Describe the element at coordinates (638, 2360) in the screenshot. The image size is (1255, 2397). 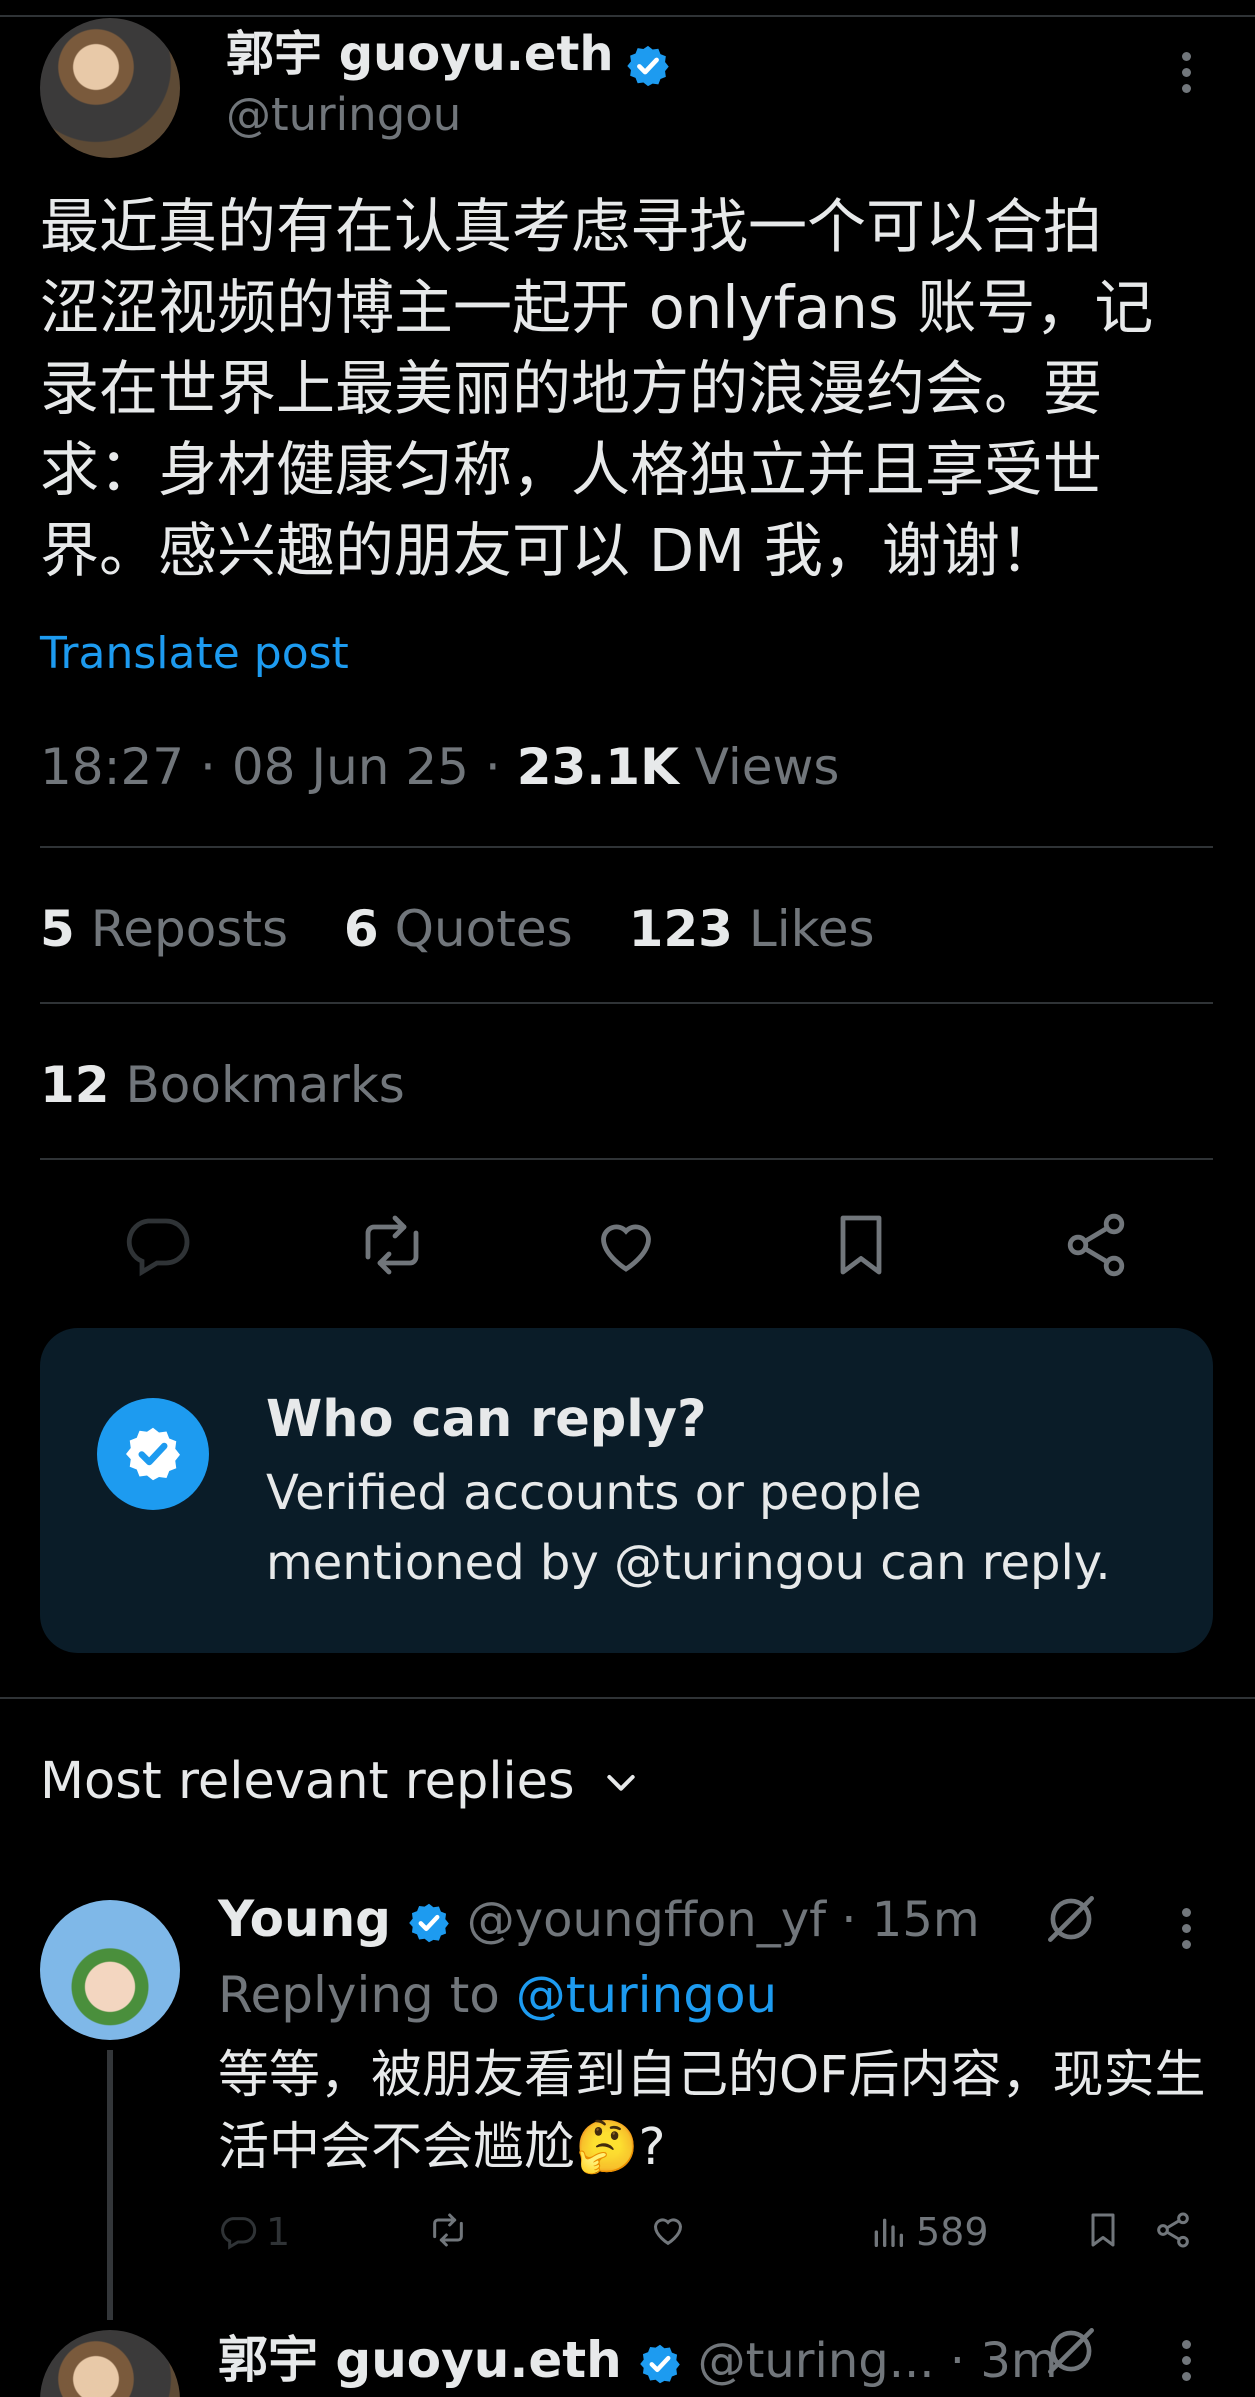
I see `reply2-header: 郭宇 guoyu.eth @turing... · 3m` at that location.